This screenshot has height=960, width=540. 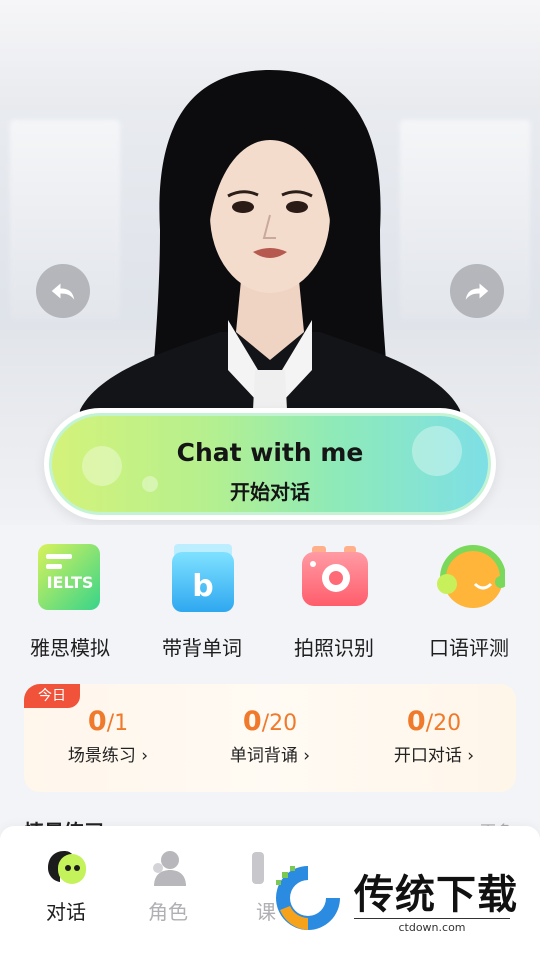 What do you see at coordinates (434, 756) in the screenshot?
I see `stat-label: 开口对话 ›` at bounding box center [434, 756].